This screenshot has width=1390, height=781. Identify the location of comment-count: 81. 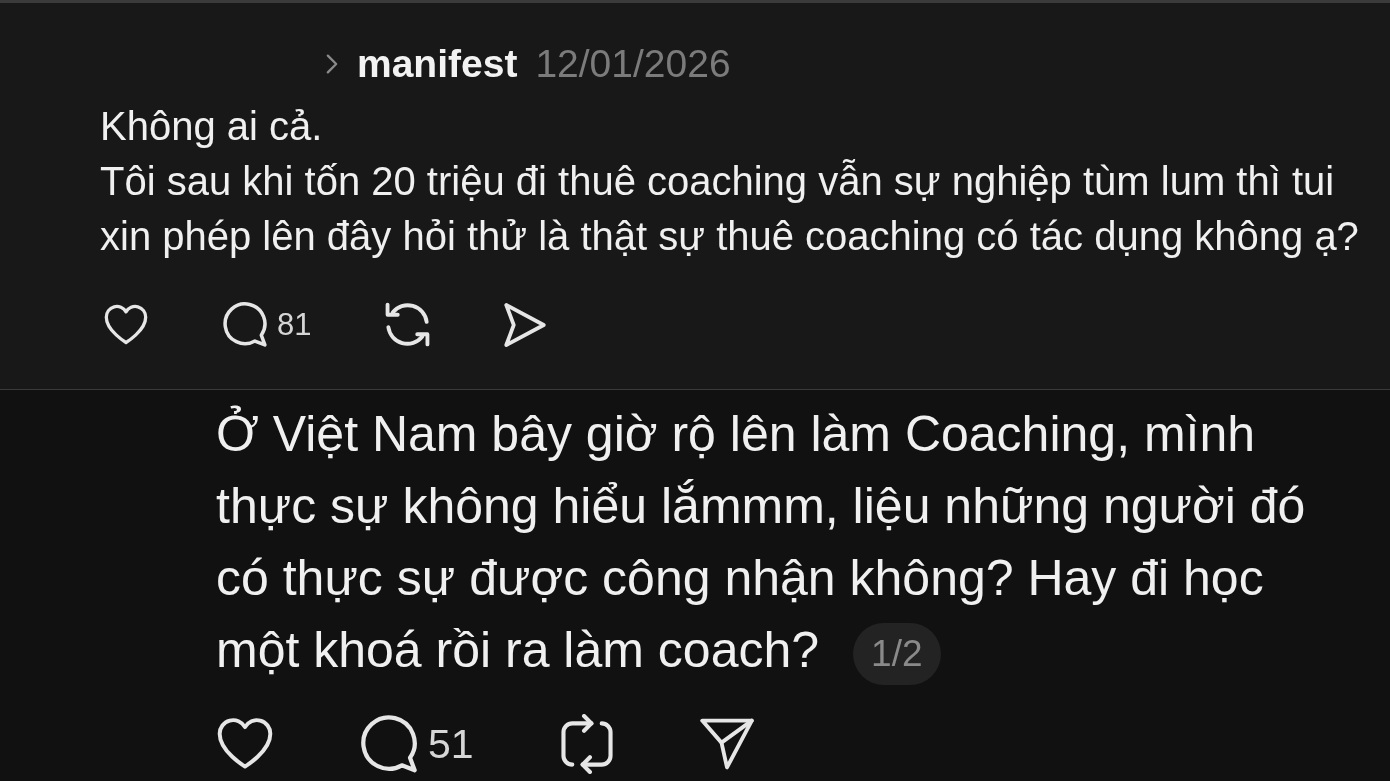
(294, 324).